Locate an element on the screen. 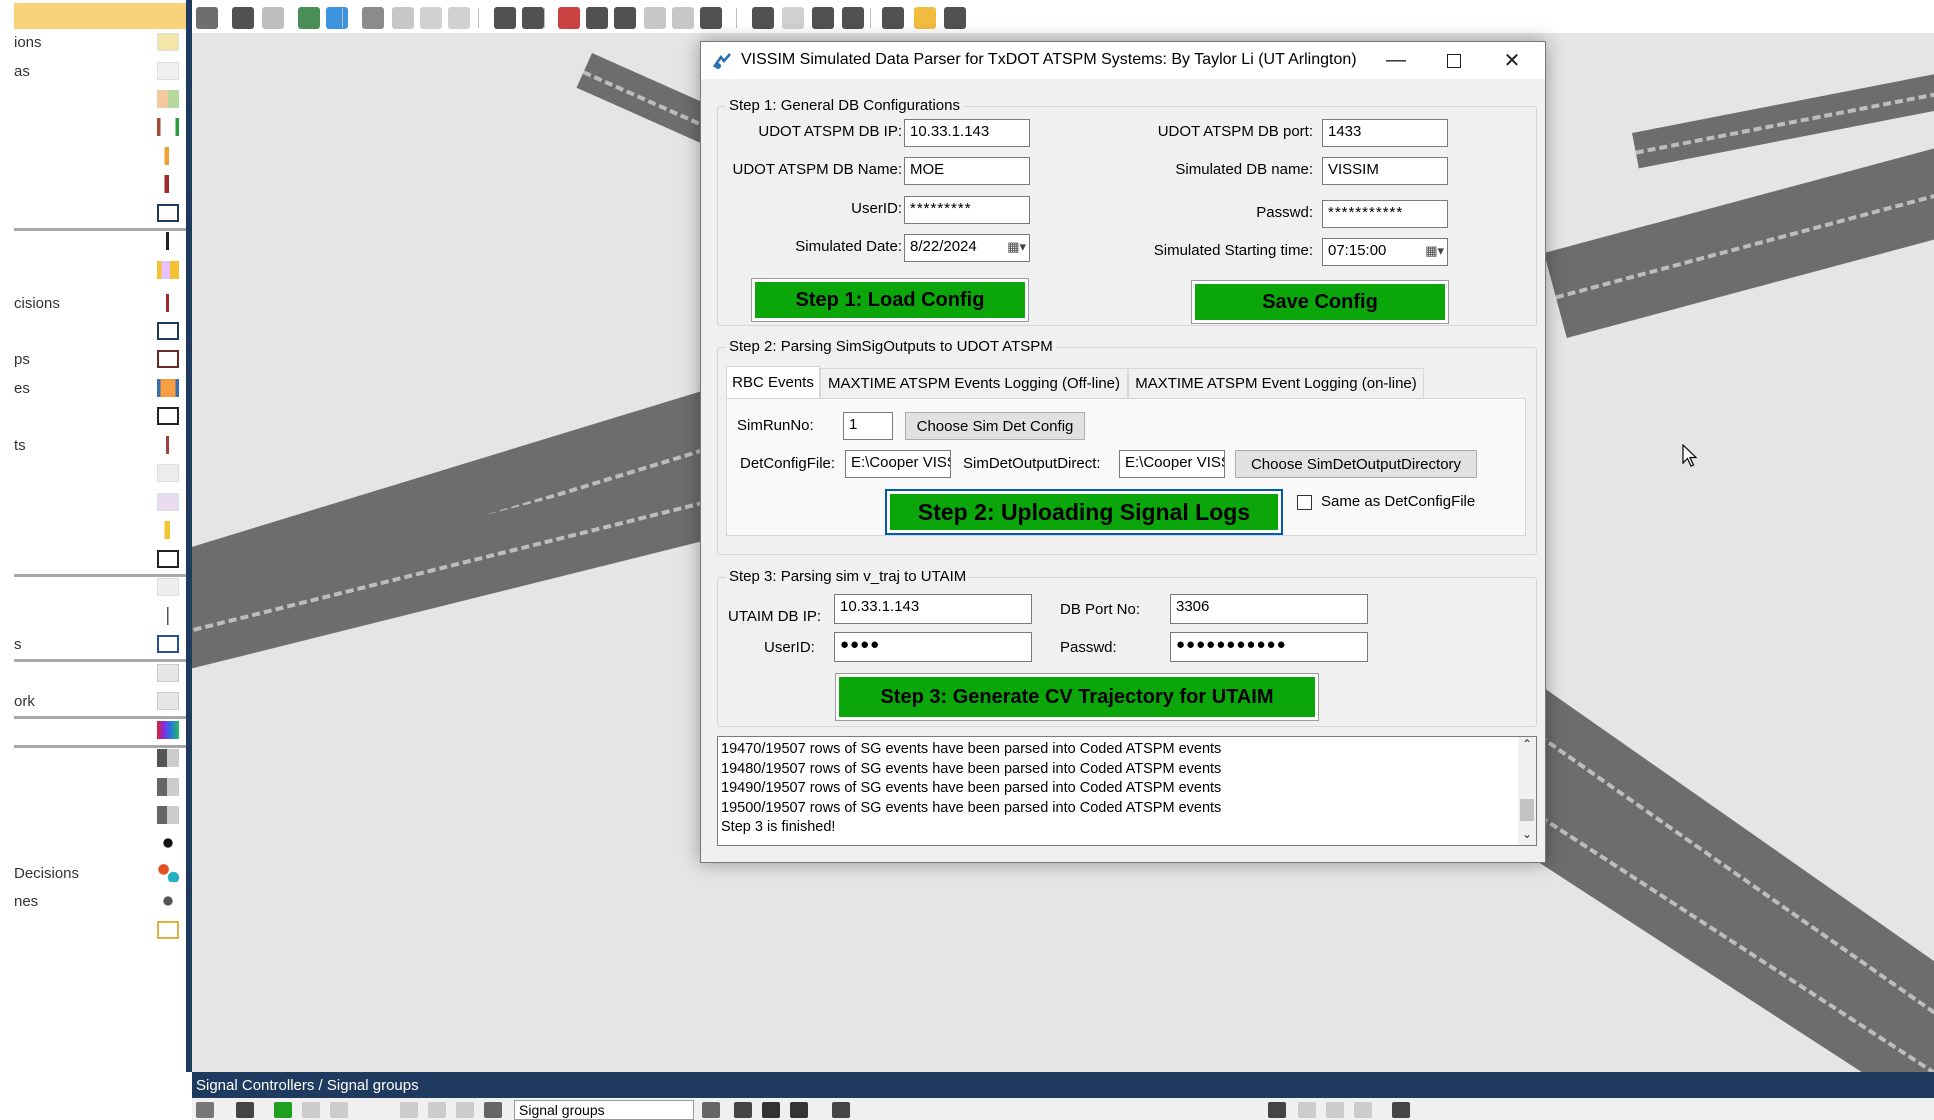  zoom-extent-icon is located at coordinates (569, 18).